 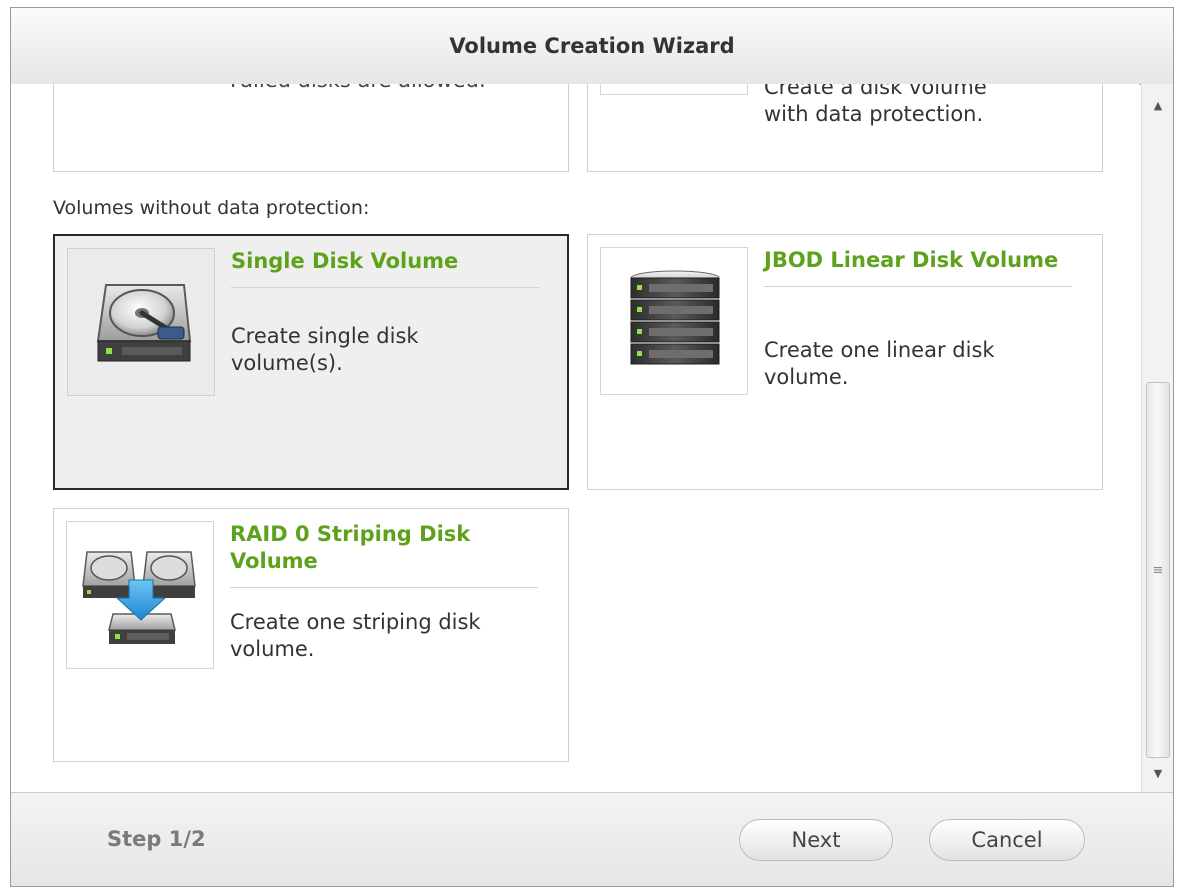 I want to click on scrollbar-grip-icon: ≡, so click(x=1158, y=570).